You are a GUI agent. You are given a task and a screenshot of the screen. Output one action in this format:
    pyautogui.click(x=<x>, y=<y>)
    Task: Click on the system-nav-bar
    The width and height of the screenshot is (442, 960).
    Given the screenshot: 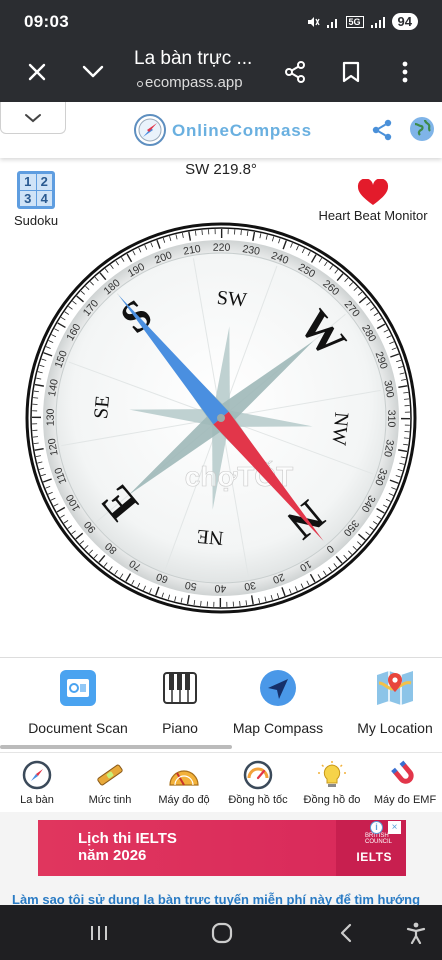 What is the action you would take?
    pyautogui.click(x=221, y=932)
    